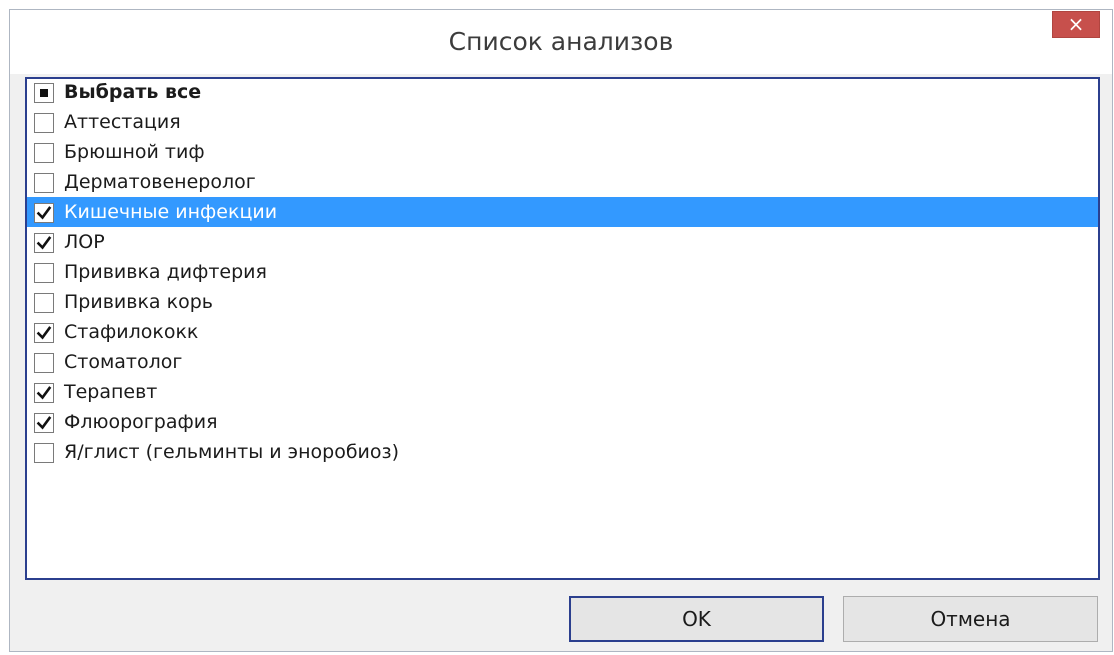 The image size is (1114, 655). I want to click on item-label: Прививка корь, so click(138, 302).